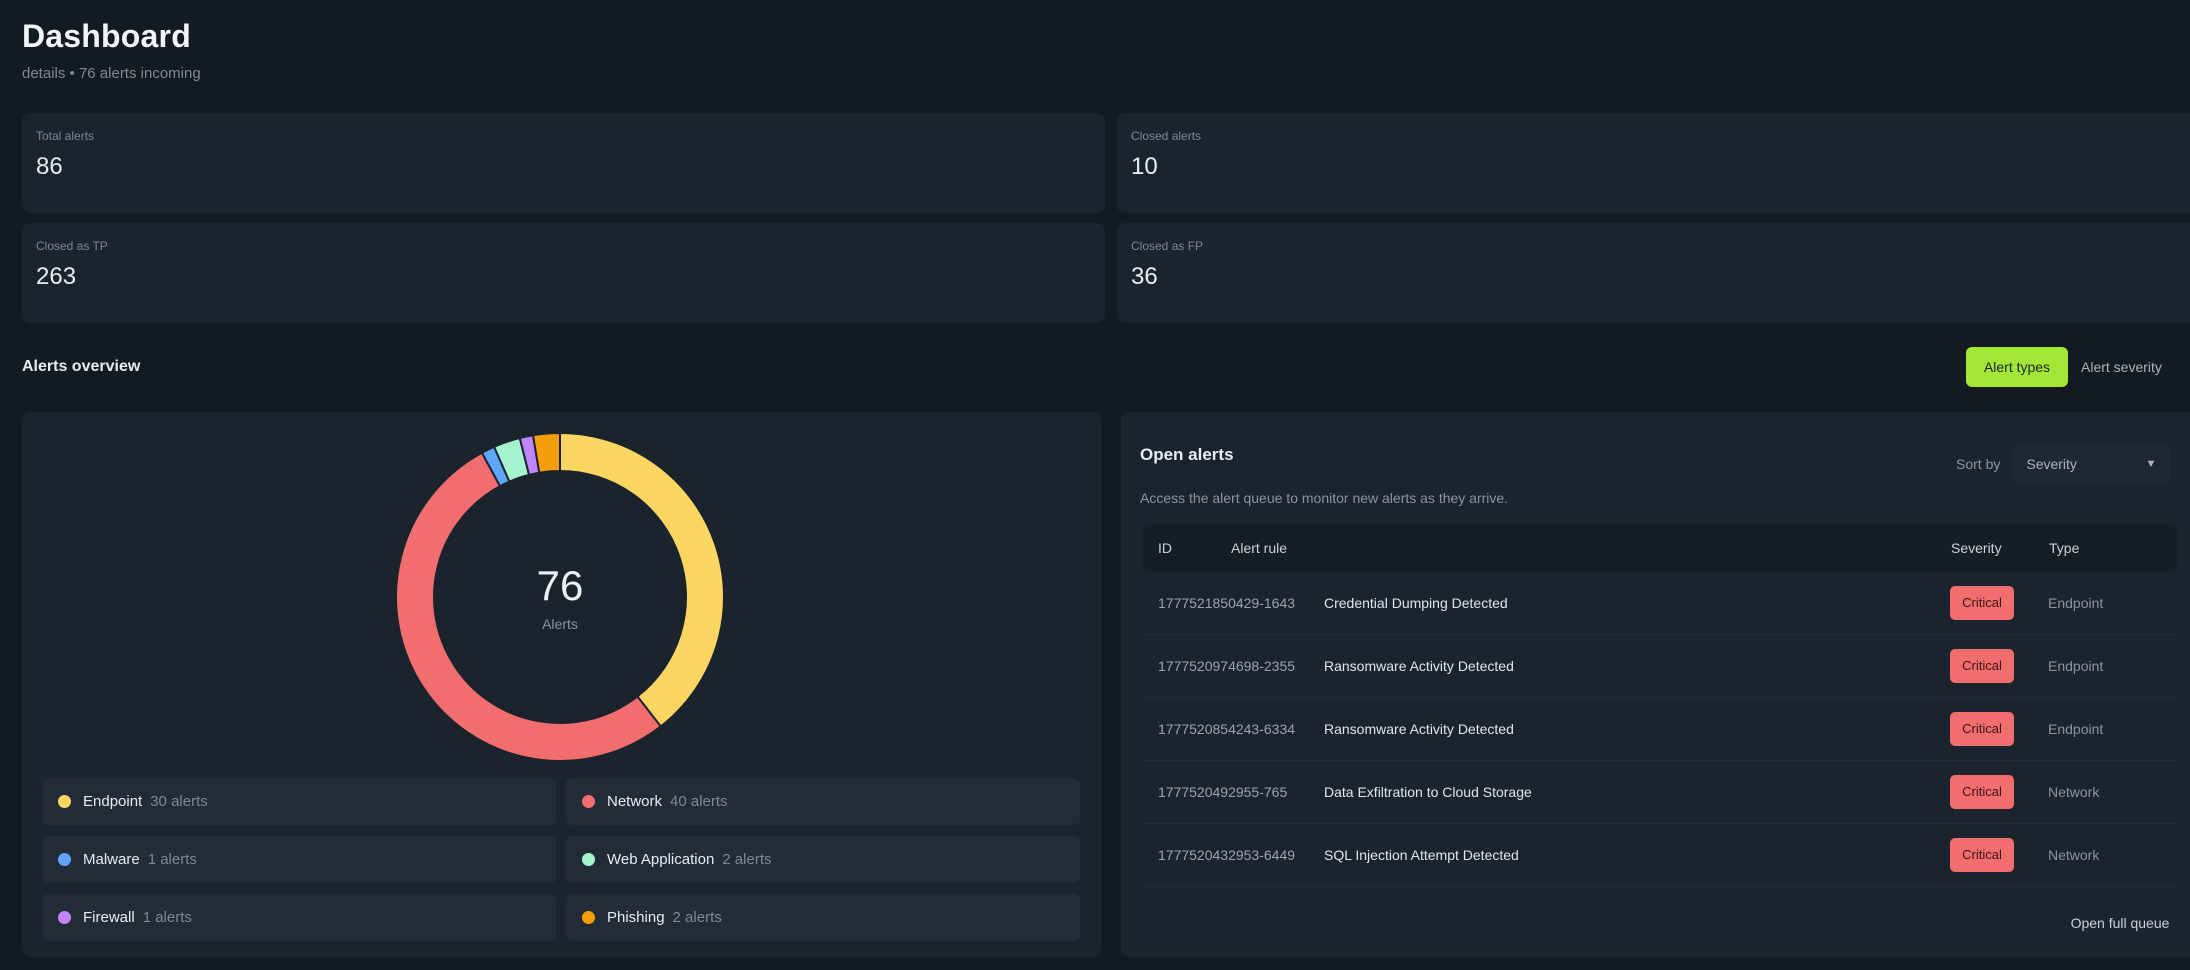  Describe the element at coordinates (1653, 273) in the screenshot. I see `stat-card-closed-fp: Closed as FP 36` at that location.